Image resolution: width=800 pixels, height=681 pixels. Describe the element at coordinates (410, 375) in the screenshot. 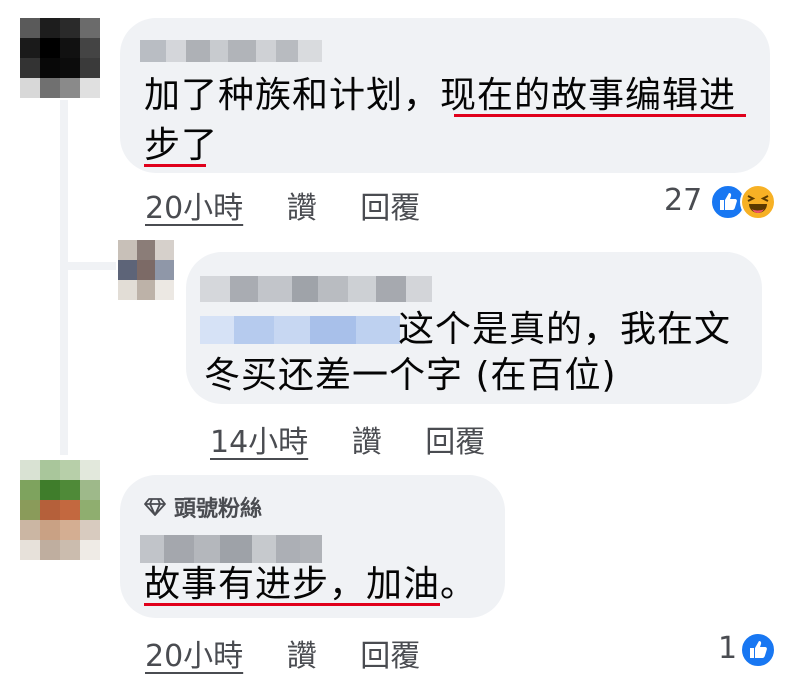

I see `comment-text: 冬买还差一个字 (在百位)` at that location.